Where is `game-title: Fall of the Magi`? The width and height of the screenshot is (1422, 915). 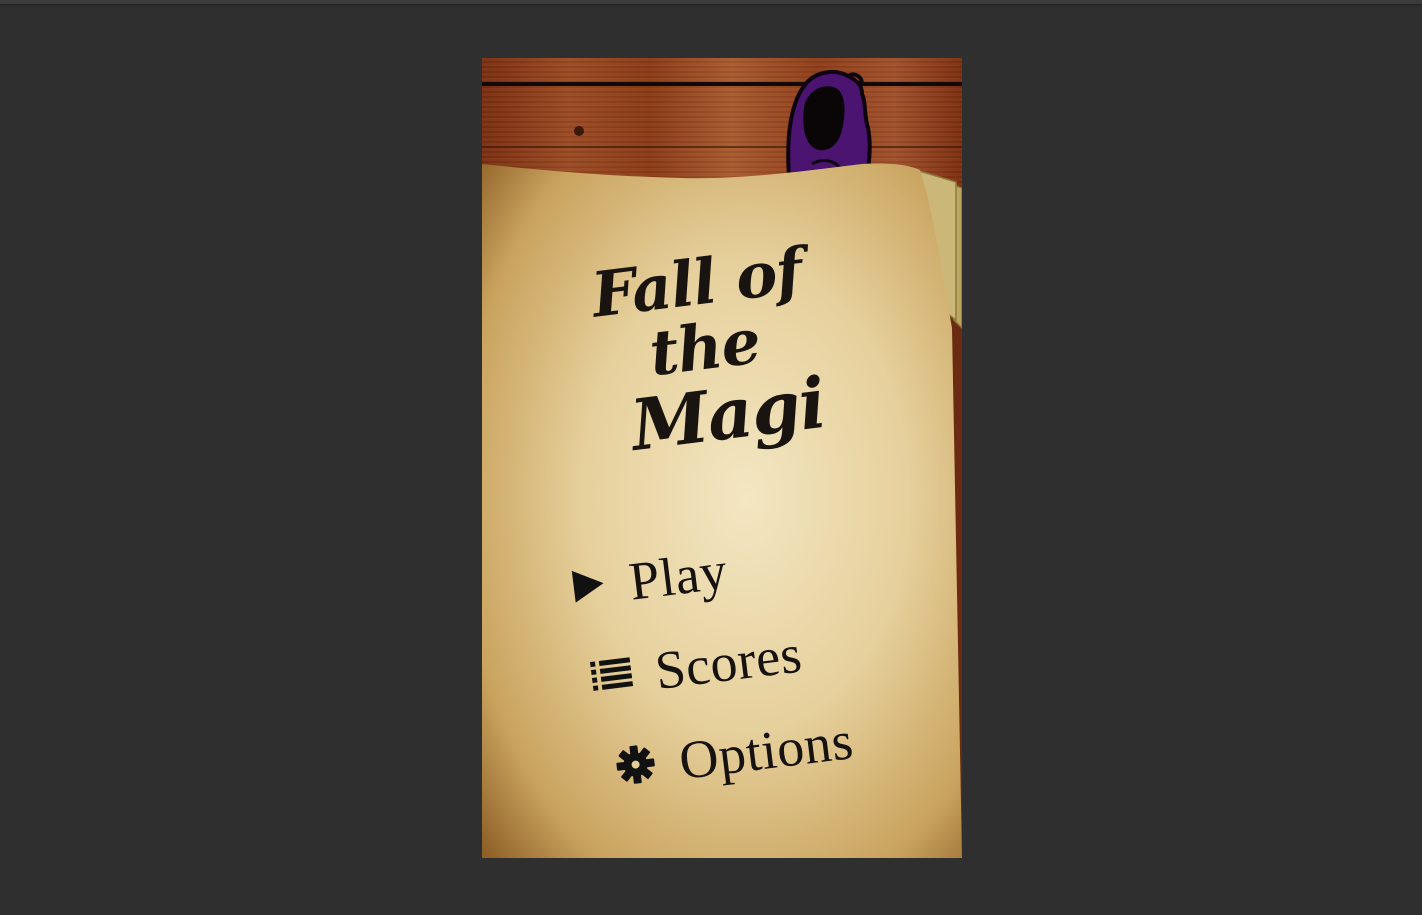
game-title: Fall of the Magi is located at coordinates (705, 351).